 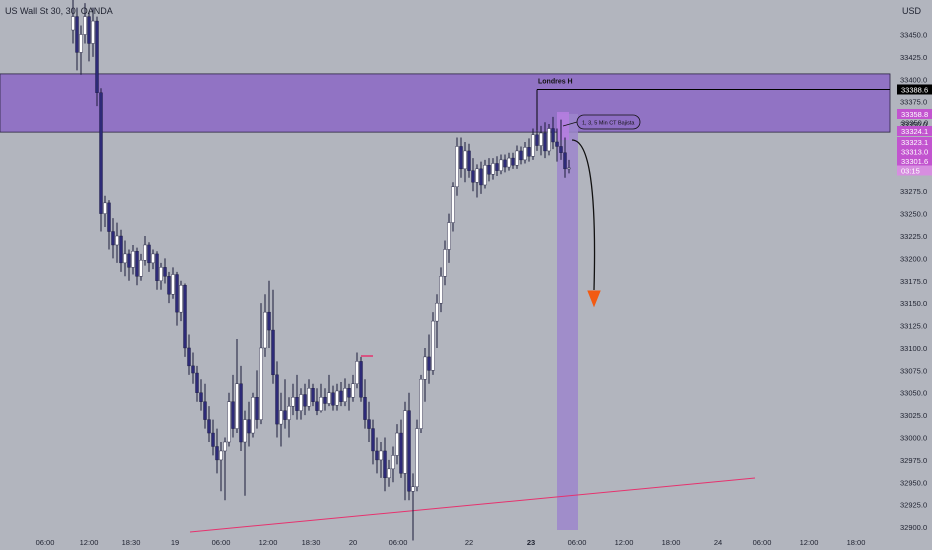 I want to click on price-label-text: 03:15, so click(x=910, y=171).